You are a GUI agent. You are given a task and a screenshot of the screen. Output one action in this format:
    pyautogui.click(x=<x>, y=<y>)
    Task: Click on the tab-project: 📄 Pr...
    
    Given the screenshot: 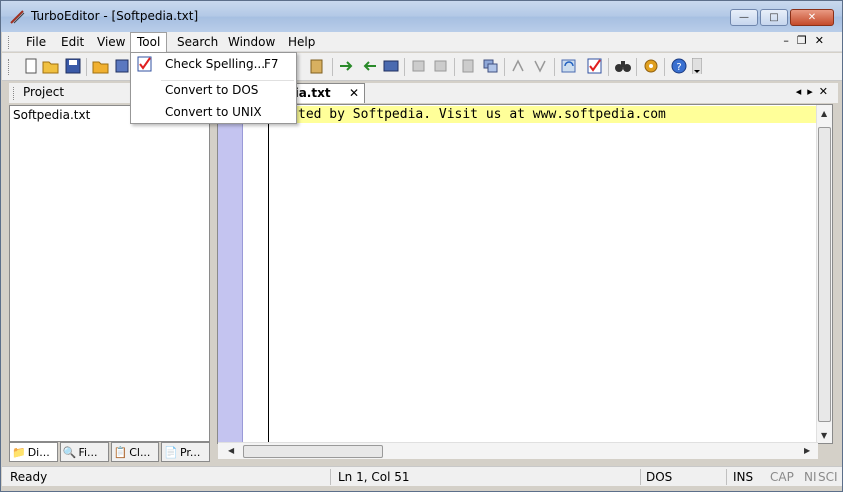 What is the action you would take?
    pyautogui.click(x=185, y=452)
    